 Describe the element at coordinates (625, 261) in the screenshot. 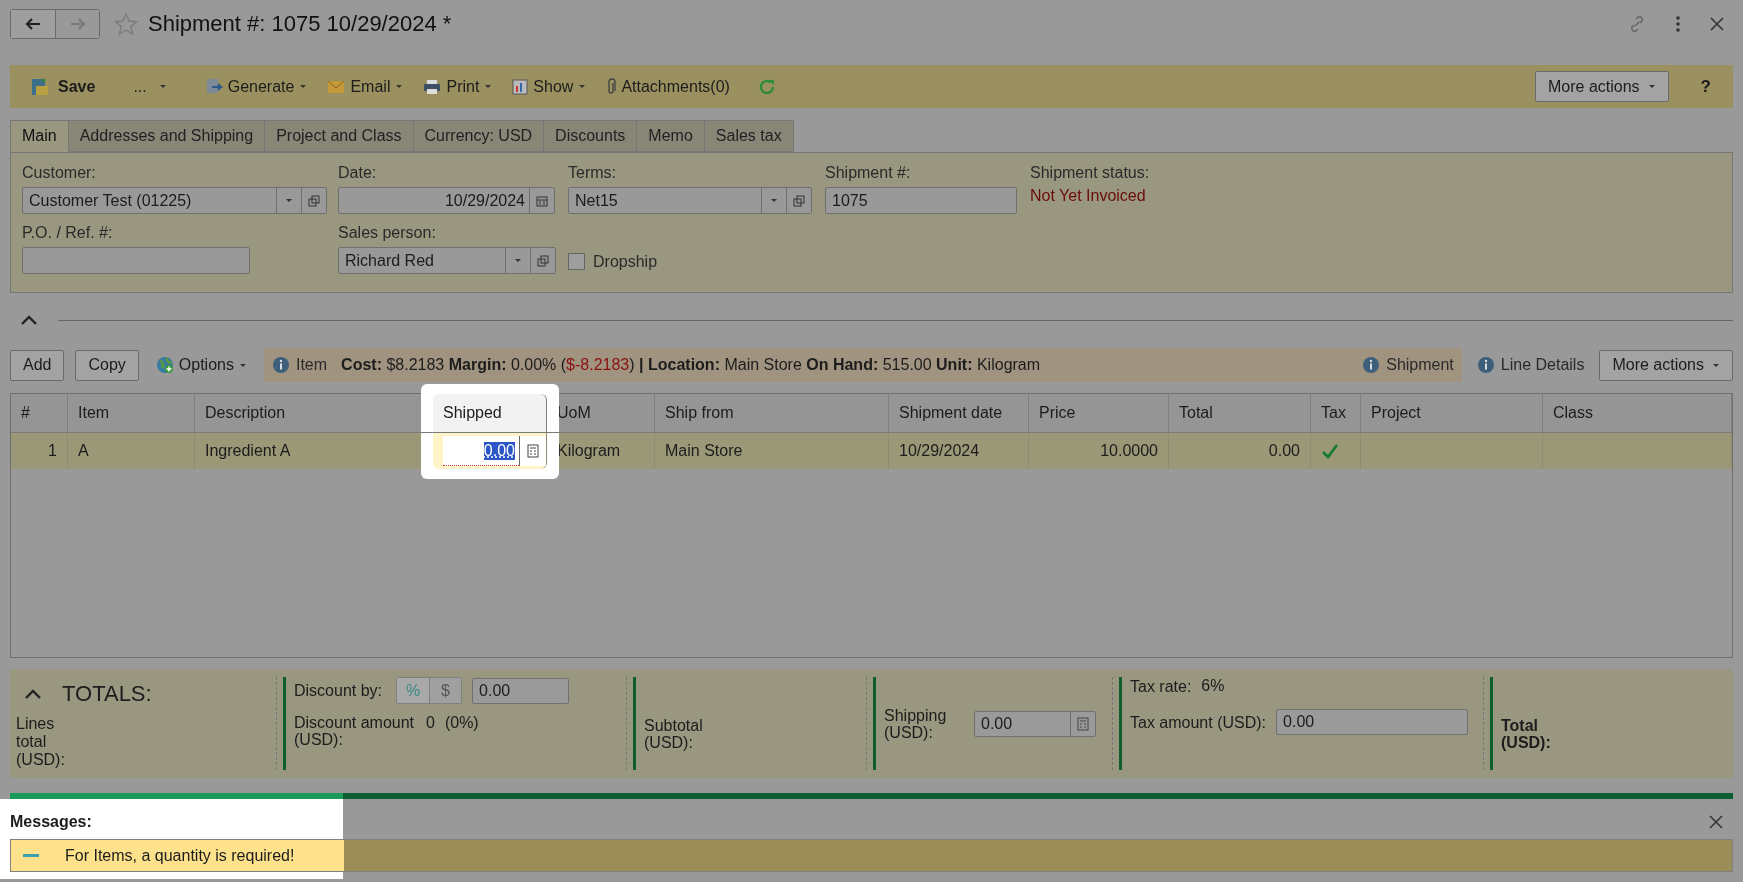

I see `checkbox-label: Dropship` at that location.